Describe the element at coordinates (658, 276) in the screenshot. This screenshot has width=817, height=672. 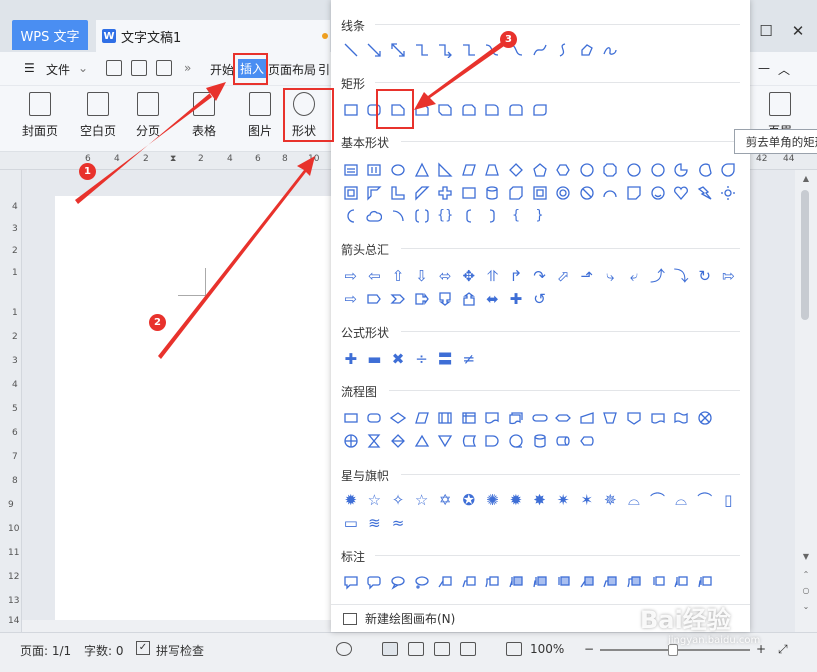
I see `curved-up-arrow-shape-icon: ⤴` at that location.